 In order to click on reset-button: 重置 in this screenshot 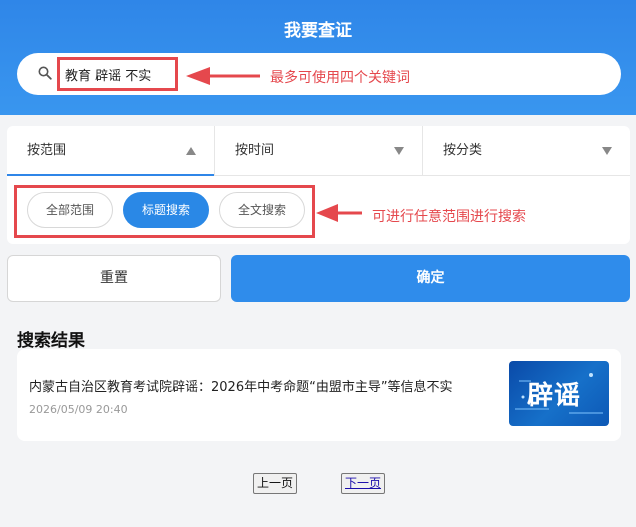, I will do `click(114, 278)`.